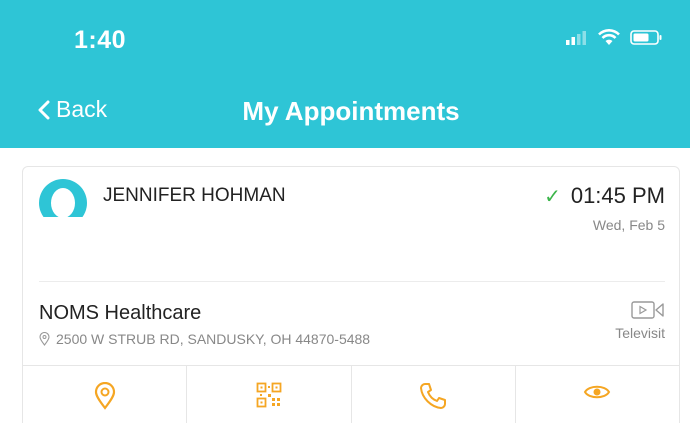 Image resolution: width=690 pixels, height=423 pixels. Describe the element at coordinates (576, 37) in the screenshot. I see `signal-icon` at that location.